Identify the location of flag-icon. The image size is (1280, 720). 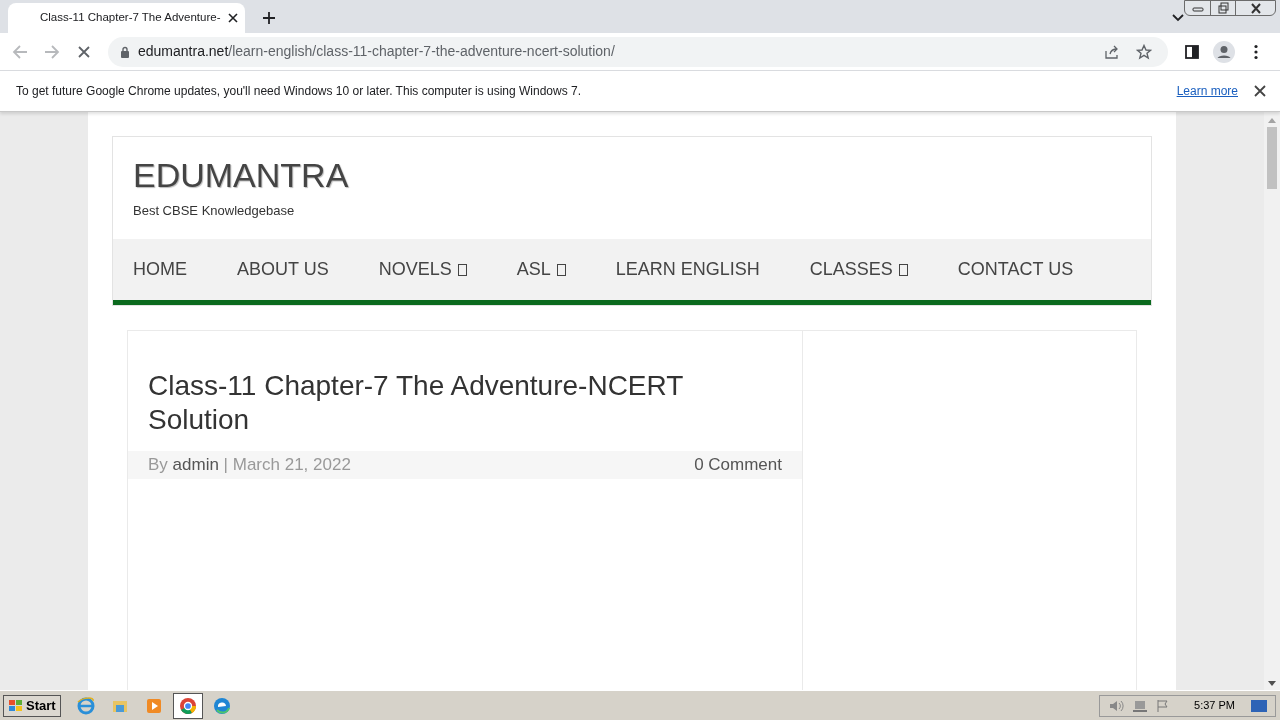
(1163, 705).